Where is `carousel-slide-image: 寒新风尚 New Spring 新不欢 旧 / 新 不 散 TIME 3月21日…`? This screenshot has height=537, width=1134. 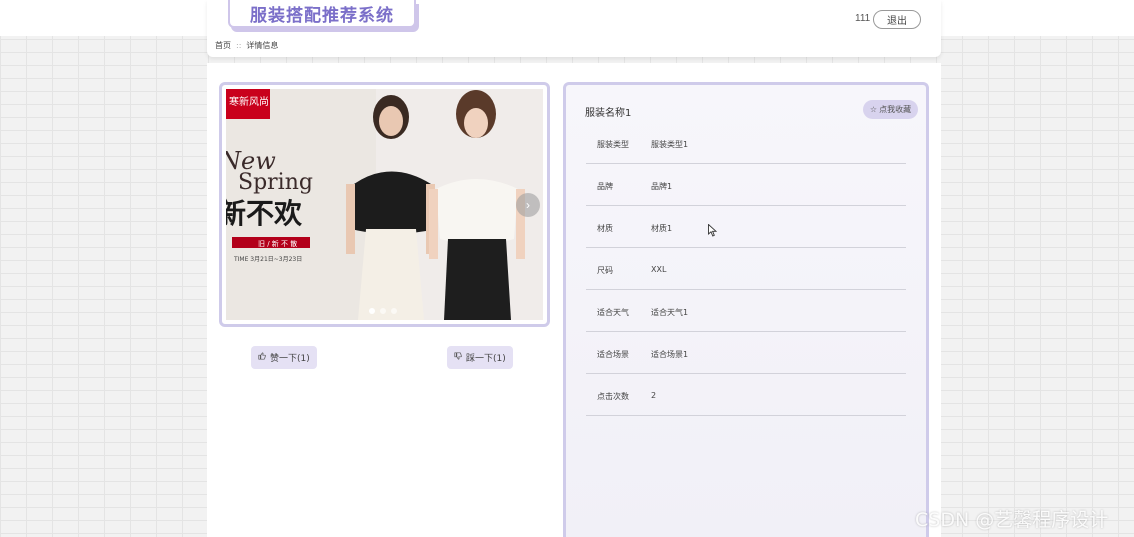
carousel-slide-image: 寒新风尚 New Spring 新不欢 旧 / 新 不 散 TIME 3月21日… is located at coordinates (384, 204).